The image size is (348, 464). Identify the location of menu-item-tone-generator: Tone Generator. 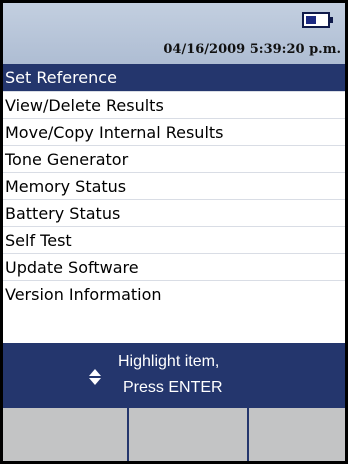
(174, 158).